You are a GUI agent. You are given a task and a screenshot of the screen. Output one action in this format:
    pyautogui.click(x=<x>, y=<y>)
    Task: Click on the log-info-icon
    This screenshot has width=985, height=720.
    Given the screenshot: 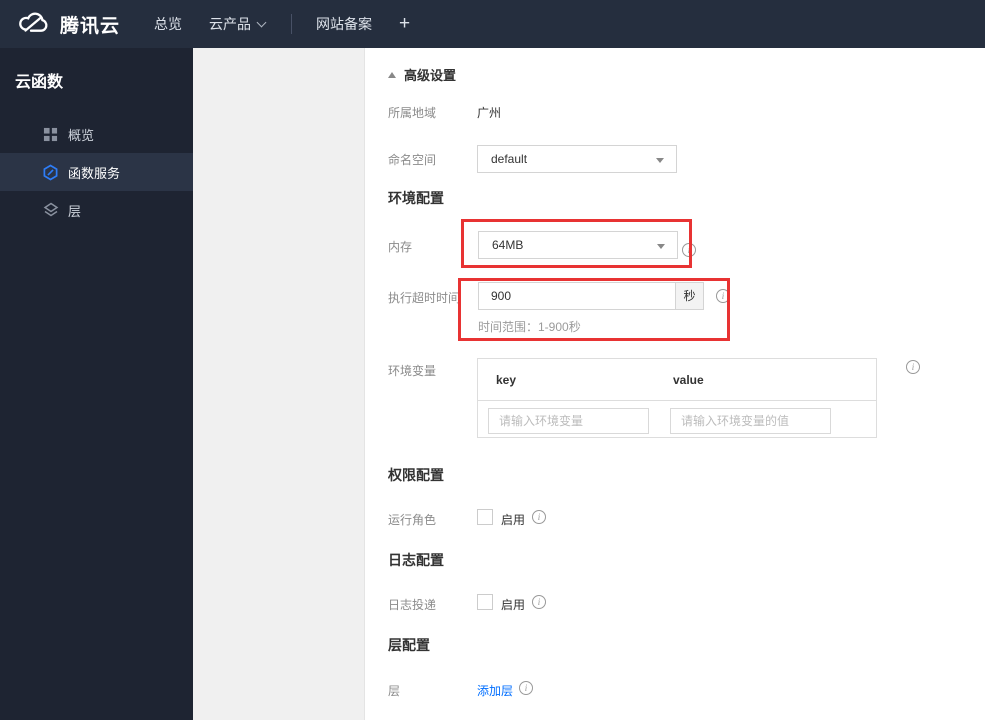 What is the action you would take?
    pyautogui.click(x=539, y=602)
    